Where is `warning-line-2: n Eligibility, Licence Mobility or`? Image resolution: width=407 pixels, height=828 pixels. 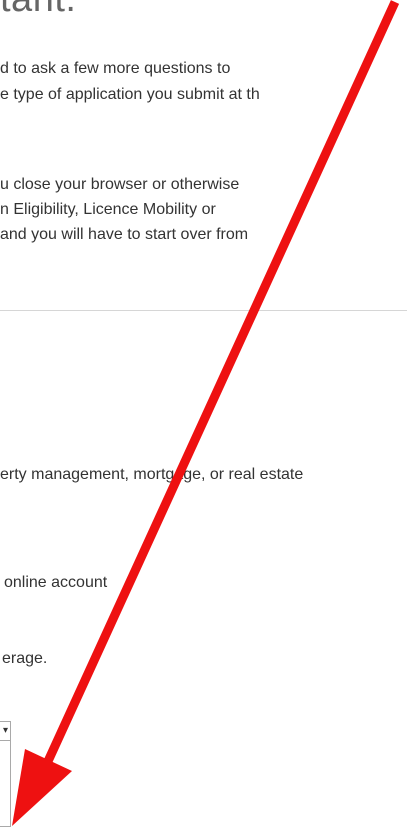
warning-line-2: n Eligibility, Licence Mobility or is located at coordinates (108, 209).